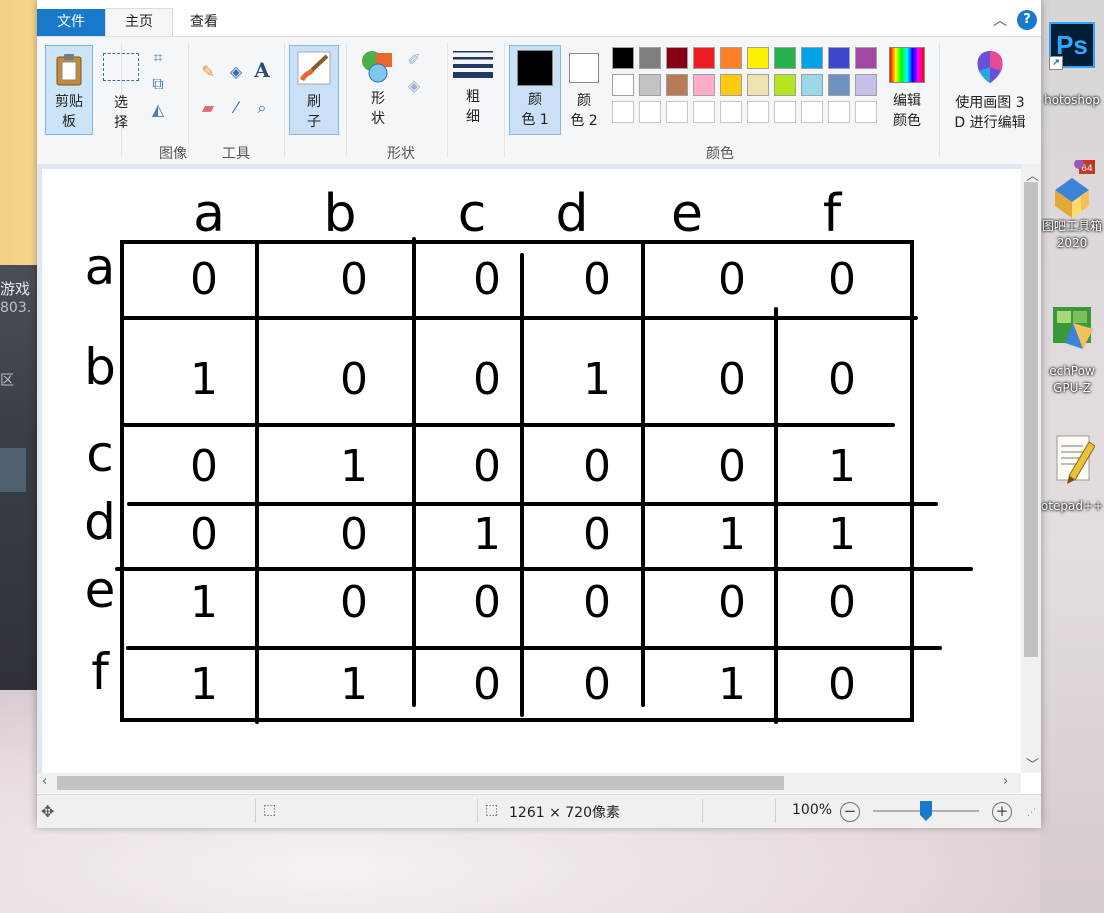 The width and height of the screenshot is (1104, 913). I want to click on zoom-level: 100%, so click(812, 810).